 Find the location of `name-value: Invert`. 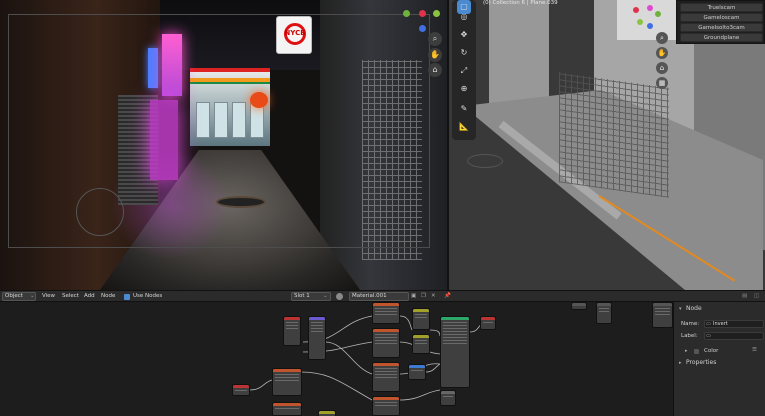

name-value: Invert is located at coordinates (720, 324).